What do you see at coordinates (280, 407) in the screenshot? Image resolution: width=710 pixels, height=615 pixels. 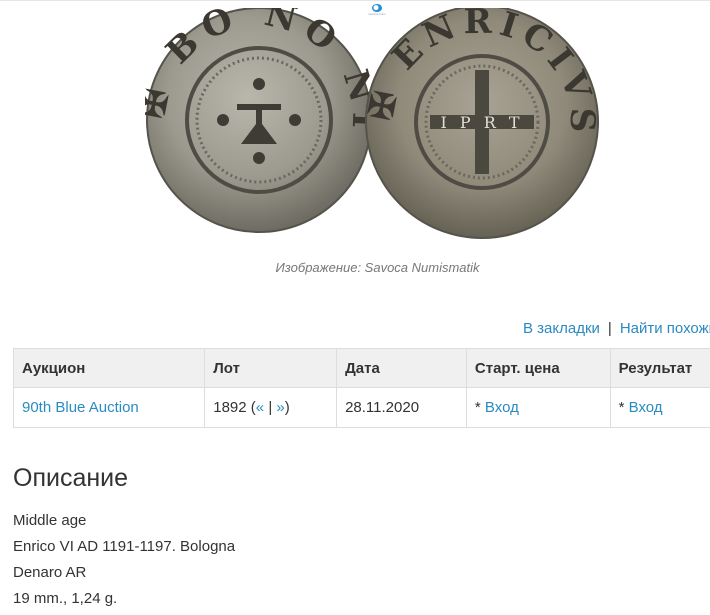 I see `next-lot-link: »` at bounding box center [280, 407].